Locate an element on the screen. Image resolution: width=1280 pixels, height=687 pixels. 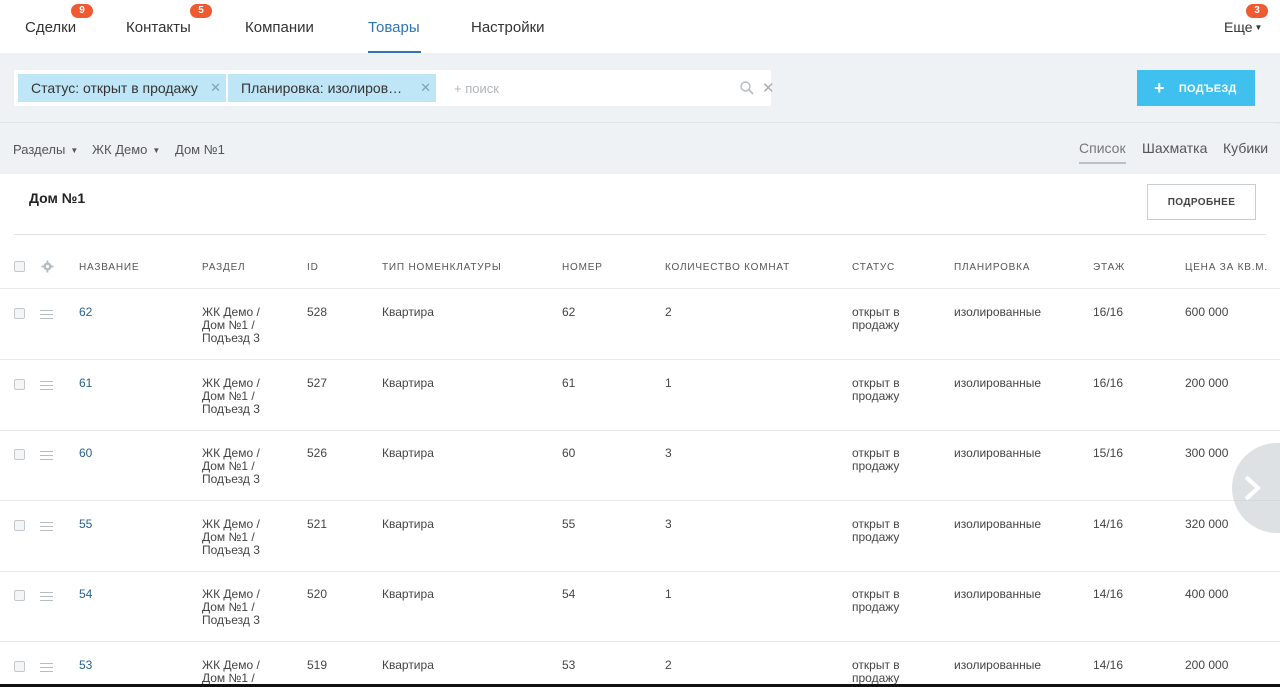
view-tab-cubes: Кубики is located at coordinates (1245, 148).